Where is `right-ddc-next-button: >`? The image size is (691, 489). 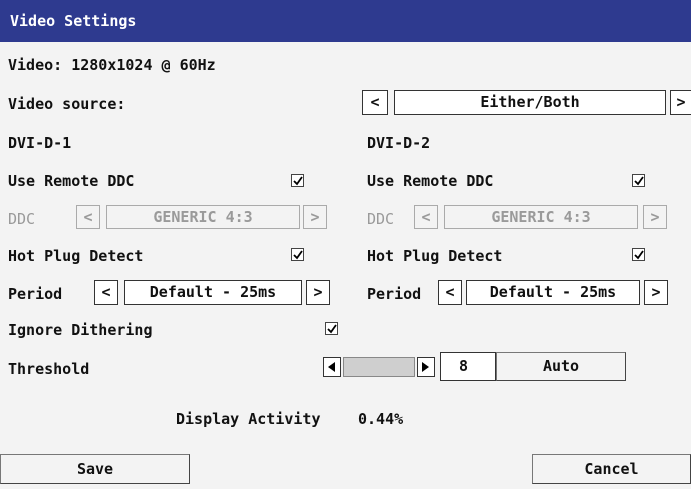
right-ddc-next-button: > is located at coordinates (655, 217).